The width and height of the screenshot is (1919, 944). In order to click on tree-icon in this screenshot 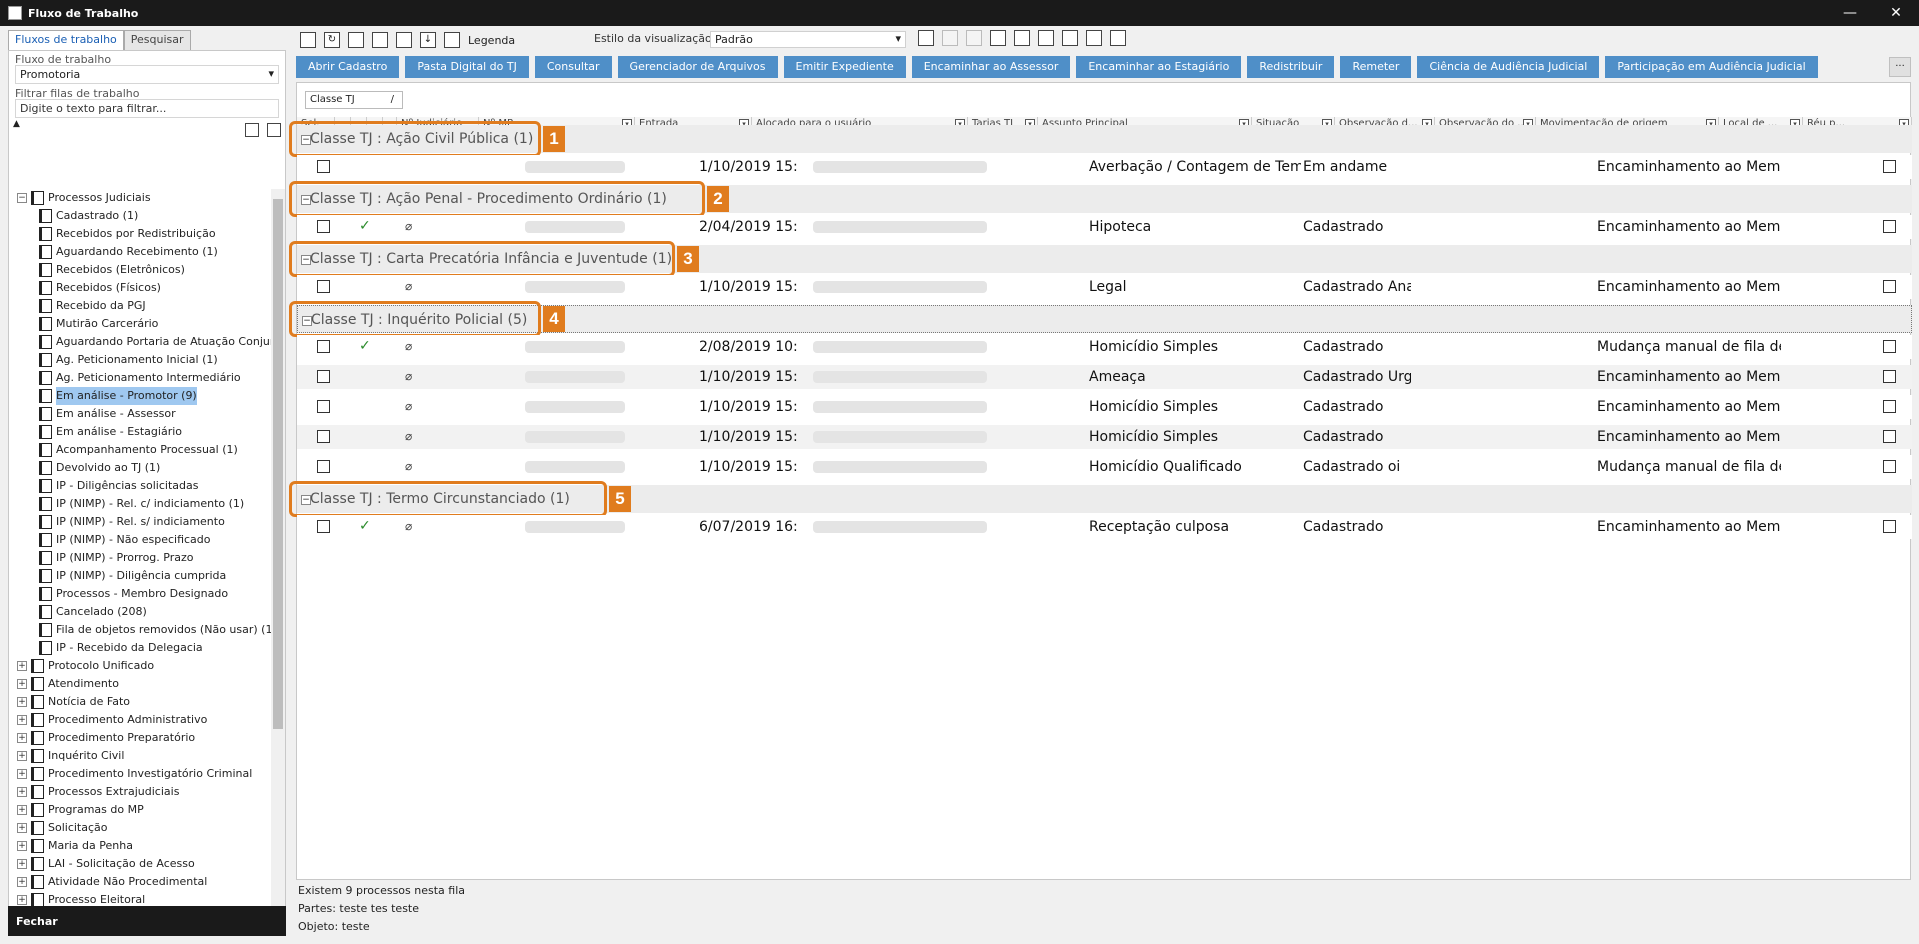, I will do `click(1070, 38)`.